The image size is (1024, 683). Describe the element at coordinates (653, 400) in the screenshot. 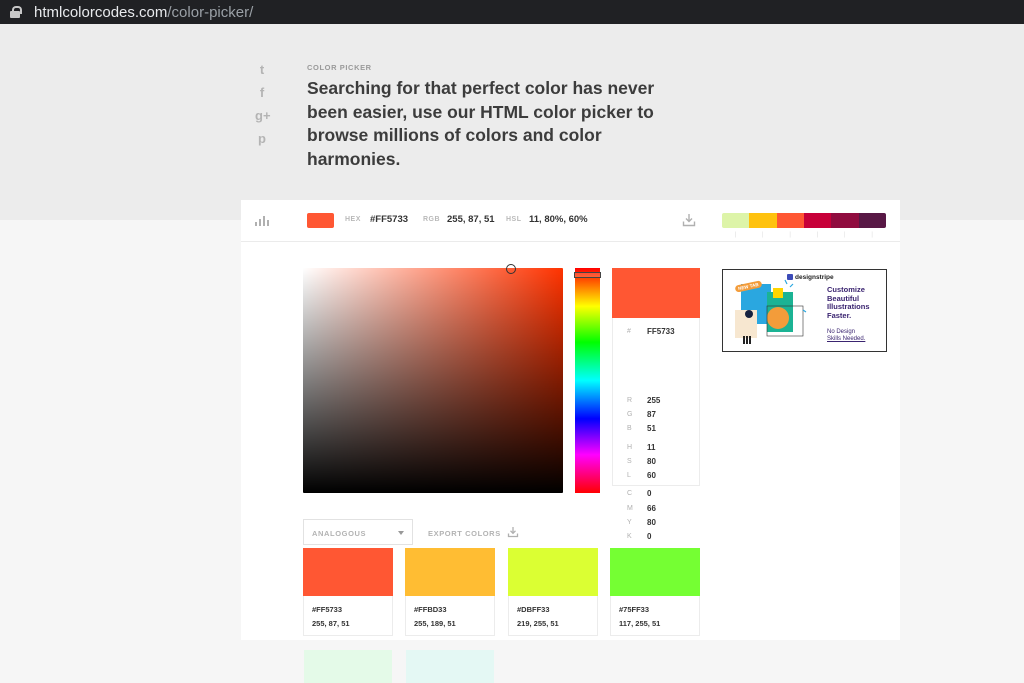

I see `value-field-r: 255` at that location.